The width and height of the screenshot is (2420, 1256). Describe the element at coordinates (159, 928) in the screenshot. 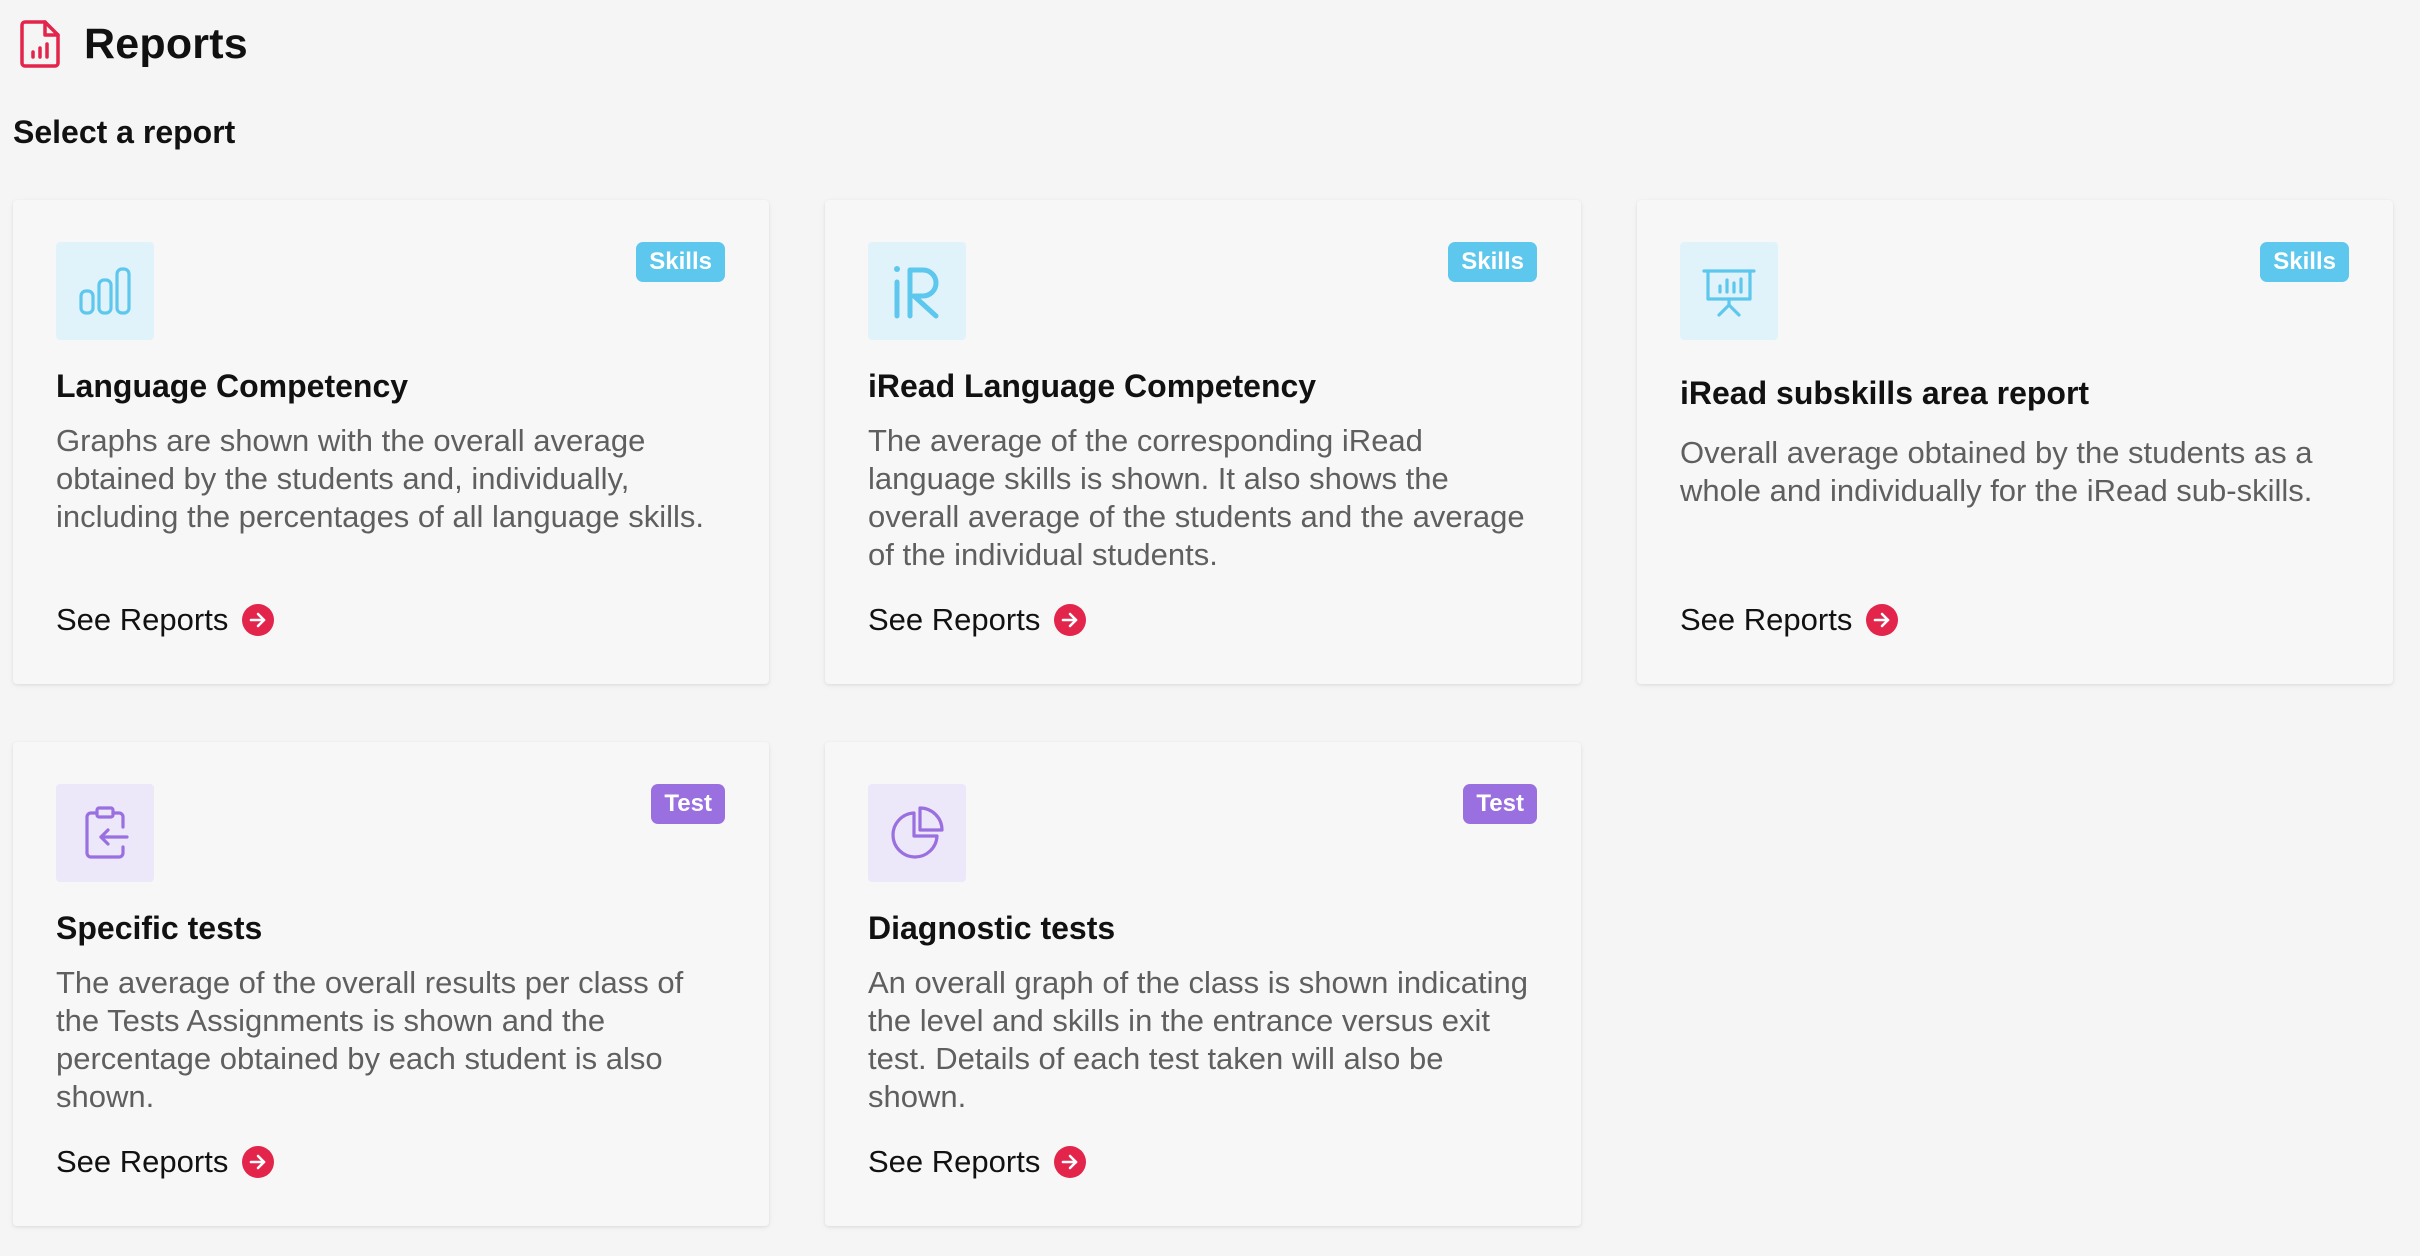

I see `card-title: Specific tests` at that location.